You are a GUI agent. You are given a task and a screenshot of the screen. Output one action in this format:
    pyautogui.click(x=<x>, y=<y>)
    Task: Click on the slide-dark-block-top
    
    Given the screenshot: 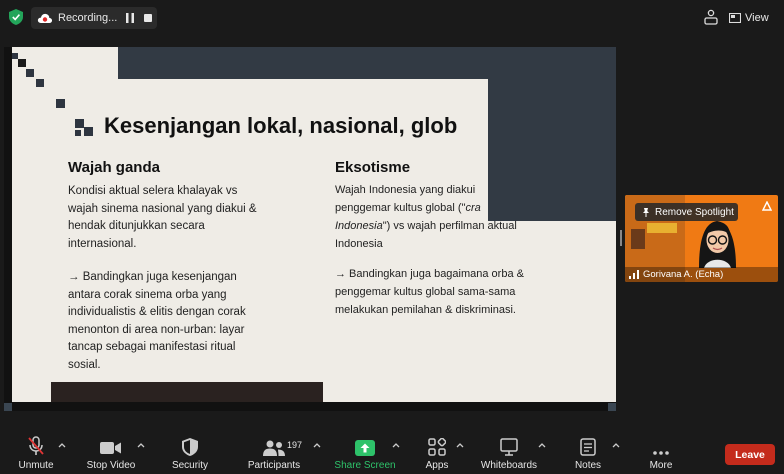 What is the action you would take?
    pyautogui.click(x=367, y=63)
    